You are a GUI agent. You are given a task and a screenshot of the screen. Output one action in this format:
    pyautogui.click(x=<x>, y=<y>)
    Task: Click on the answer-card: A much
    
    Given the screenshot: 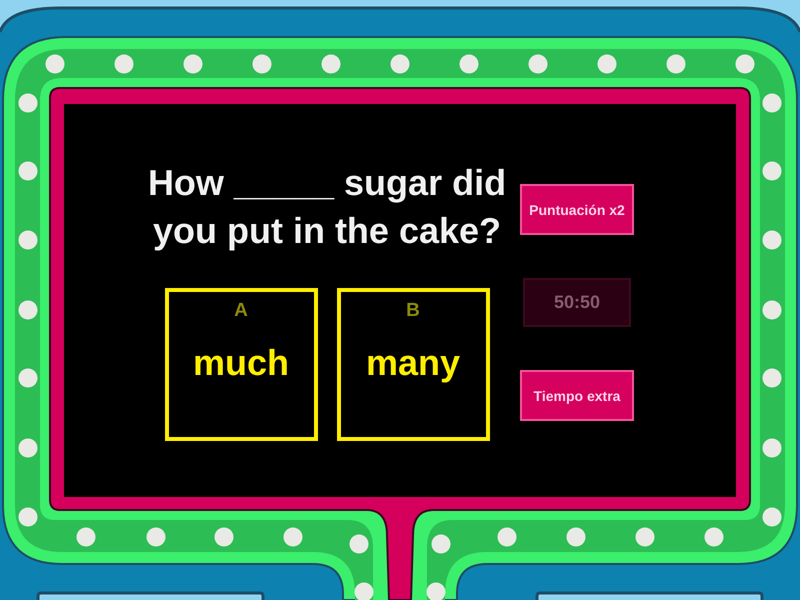 What is the action you would take?
    pyautogui.click(x=241, y=364)
    